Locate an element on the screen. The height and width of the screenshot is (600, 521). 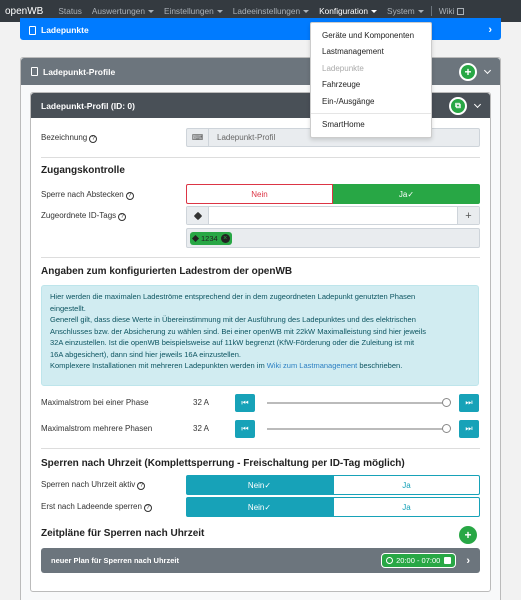
lock-no-button: Nein is located at coordinates (259, 194).